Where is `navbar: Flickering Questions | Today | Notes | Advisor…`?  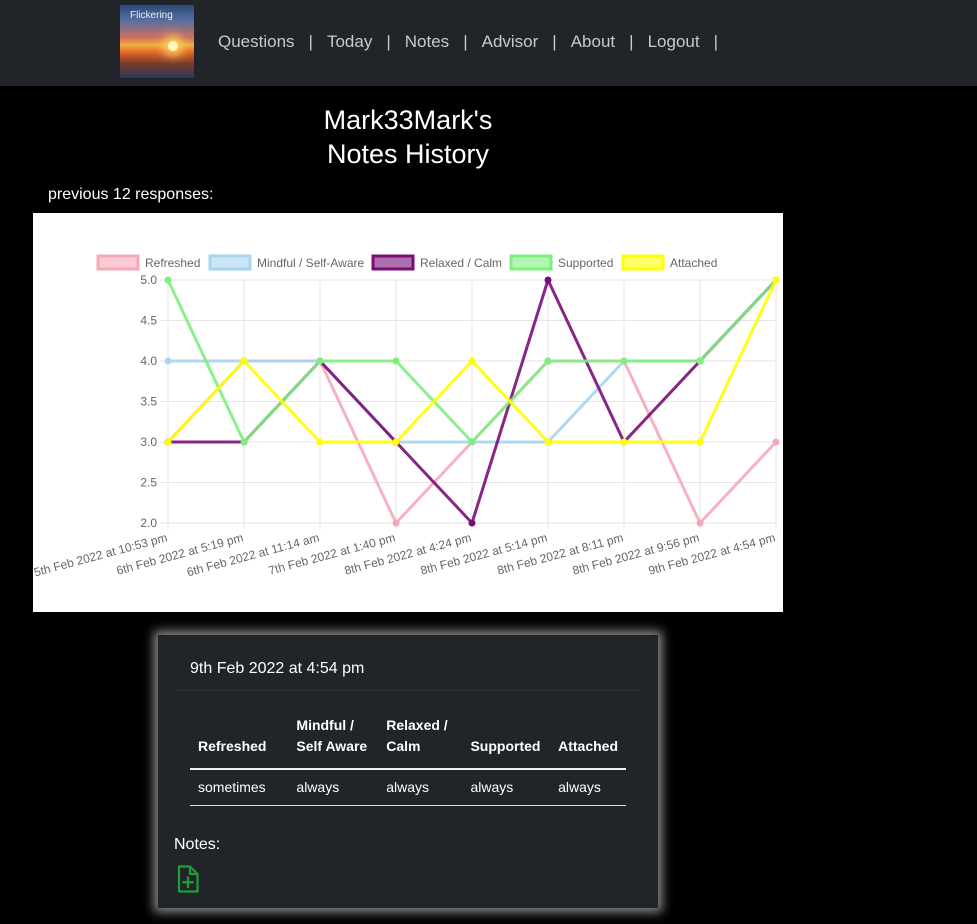 navbar: Flickering Questions | Today | Notes | Advisor… is located at coordinates (488, 43).